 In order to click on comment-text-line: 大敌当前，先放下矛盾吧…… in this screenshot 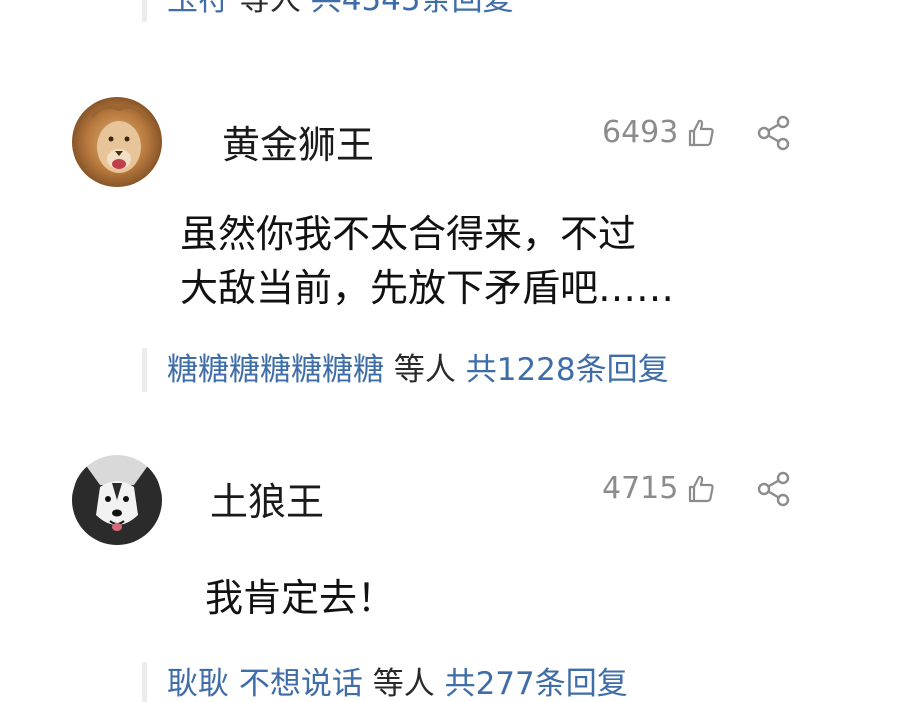, I will do `click(427, 288)`.